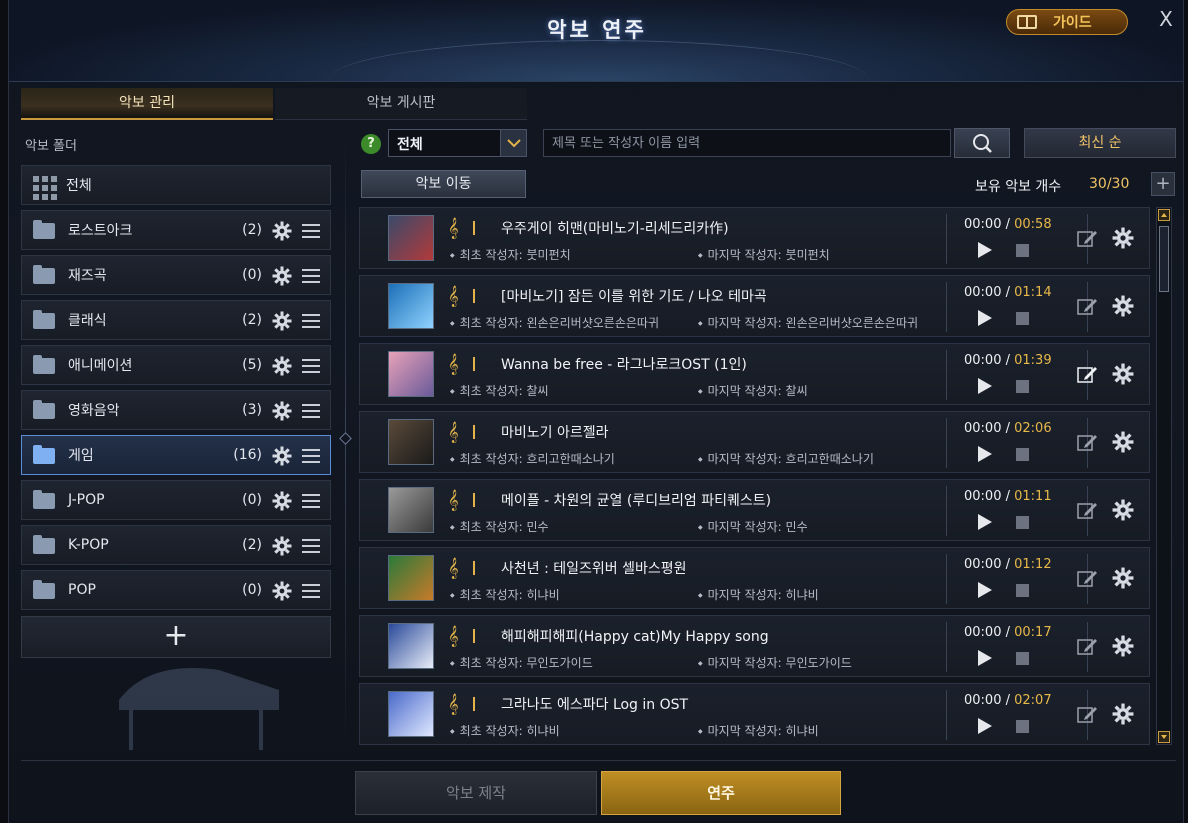 The height and width of the screenshot is (823, 1188). Describe the element at coordinates (176, 637) in the screenshot. I see `add-folder-button: +` at that location.